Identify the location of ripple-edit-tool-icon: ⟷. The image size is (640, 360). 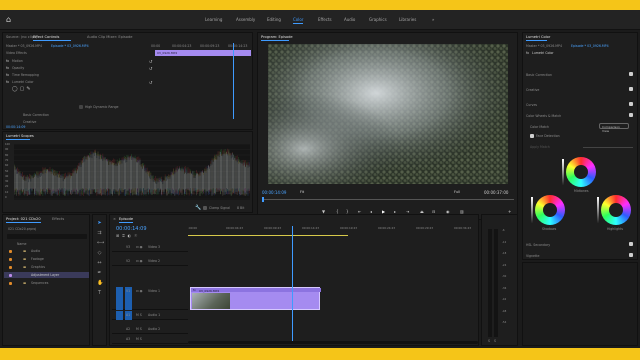
(100, 243).